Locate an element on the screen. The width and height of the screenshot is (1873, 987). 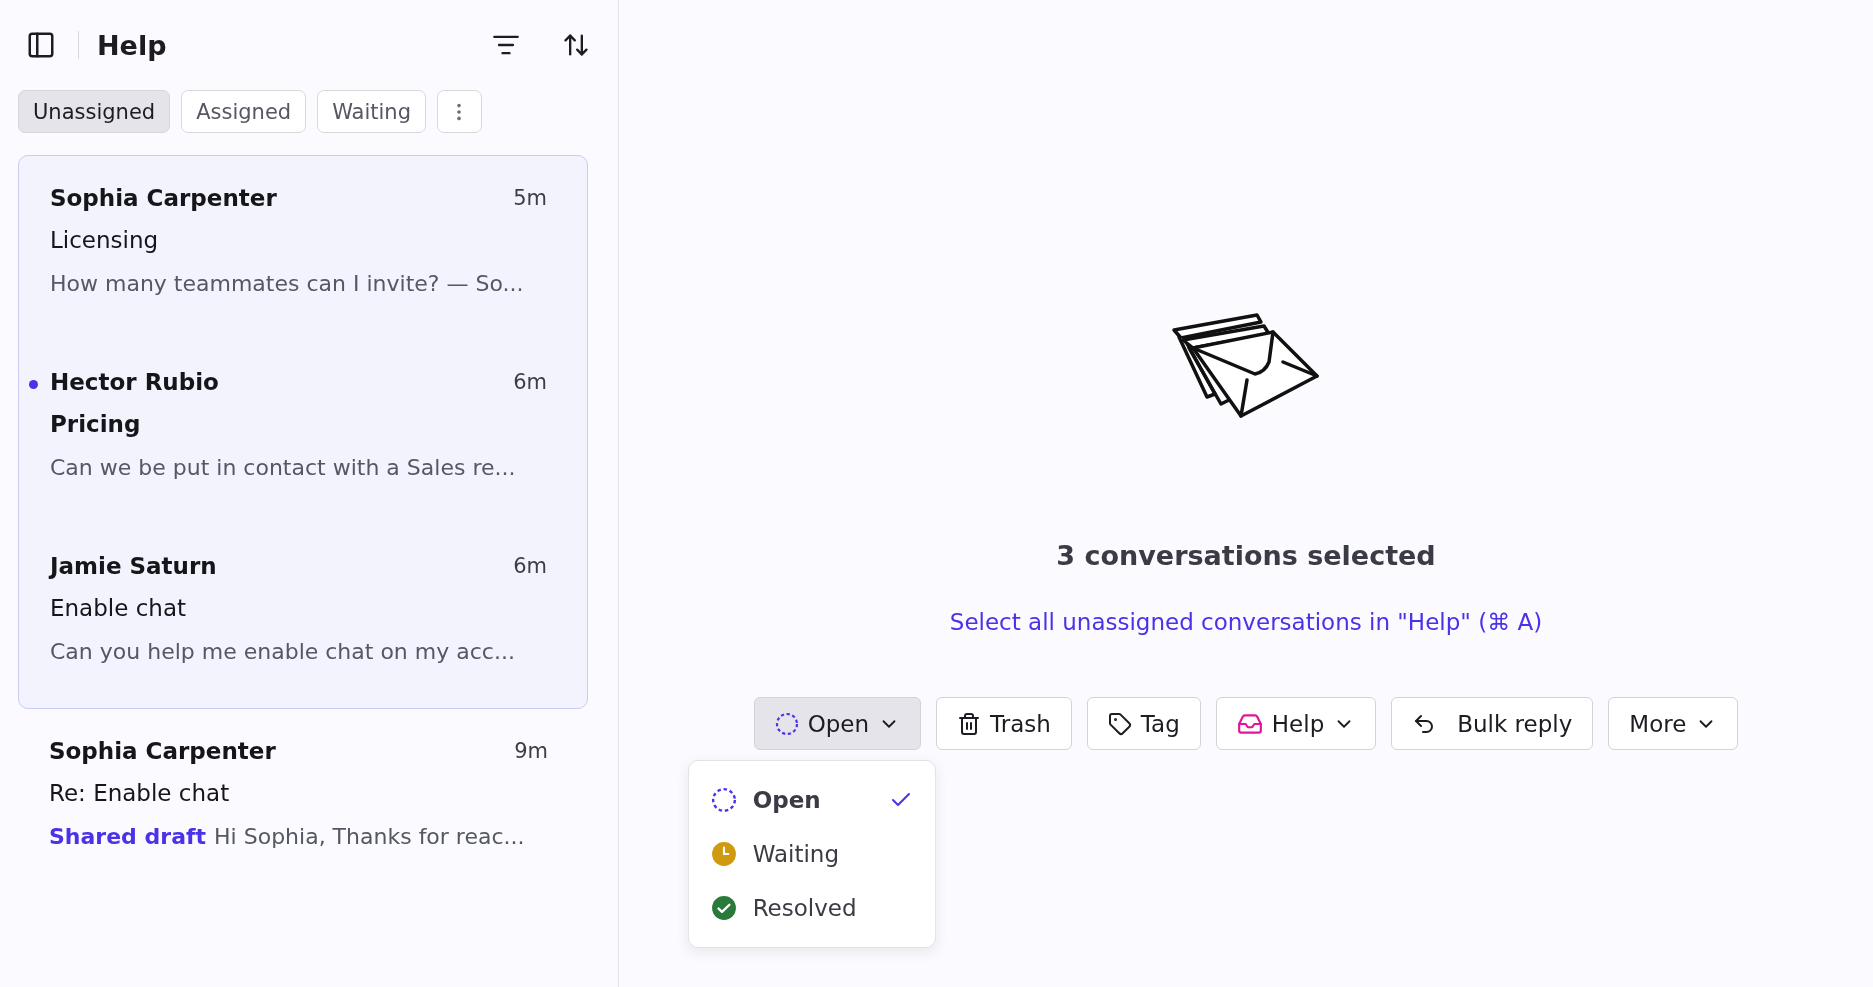
time-ago: 5m is located at coordinates (530, 197).